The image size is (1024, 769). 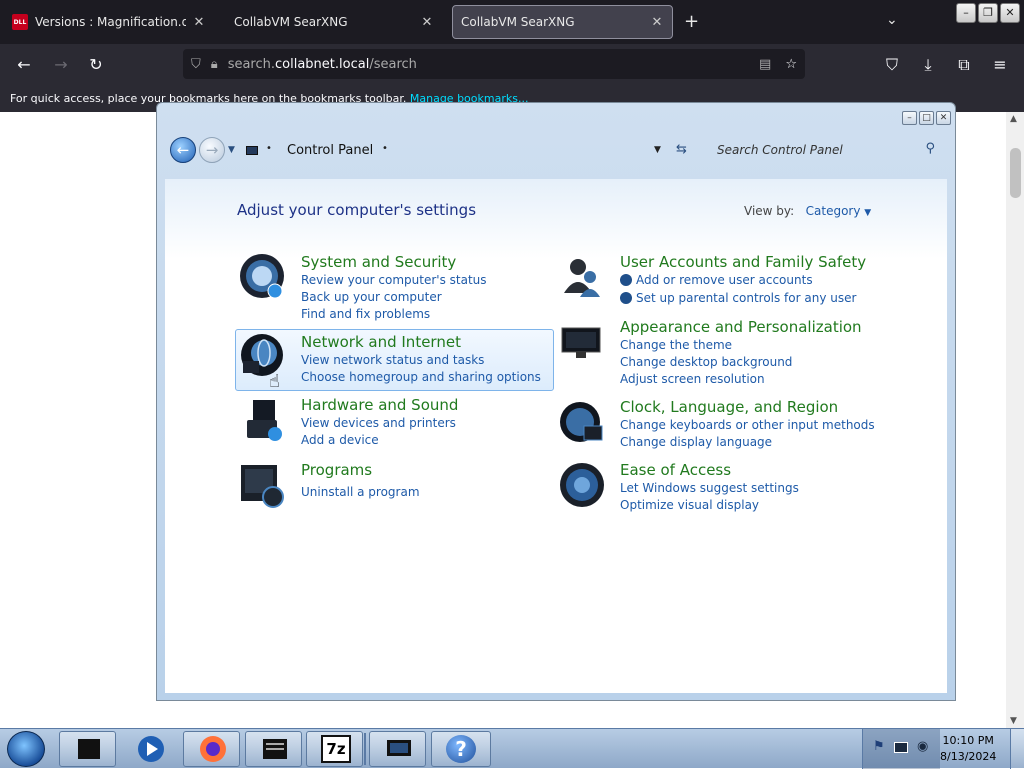 I want to click on network-tray-icon, so click(x=901, y=747).